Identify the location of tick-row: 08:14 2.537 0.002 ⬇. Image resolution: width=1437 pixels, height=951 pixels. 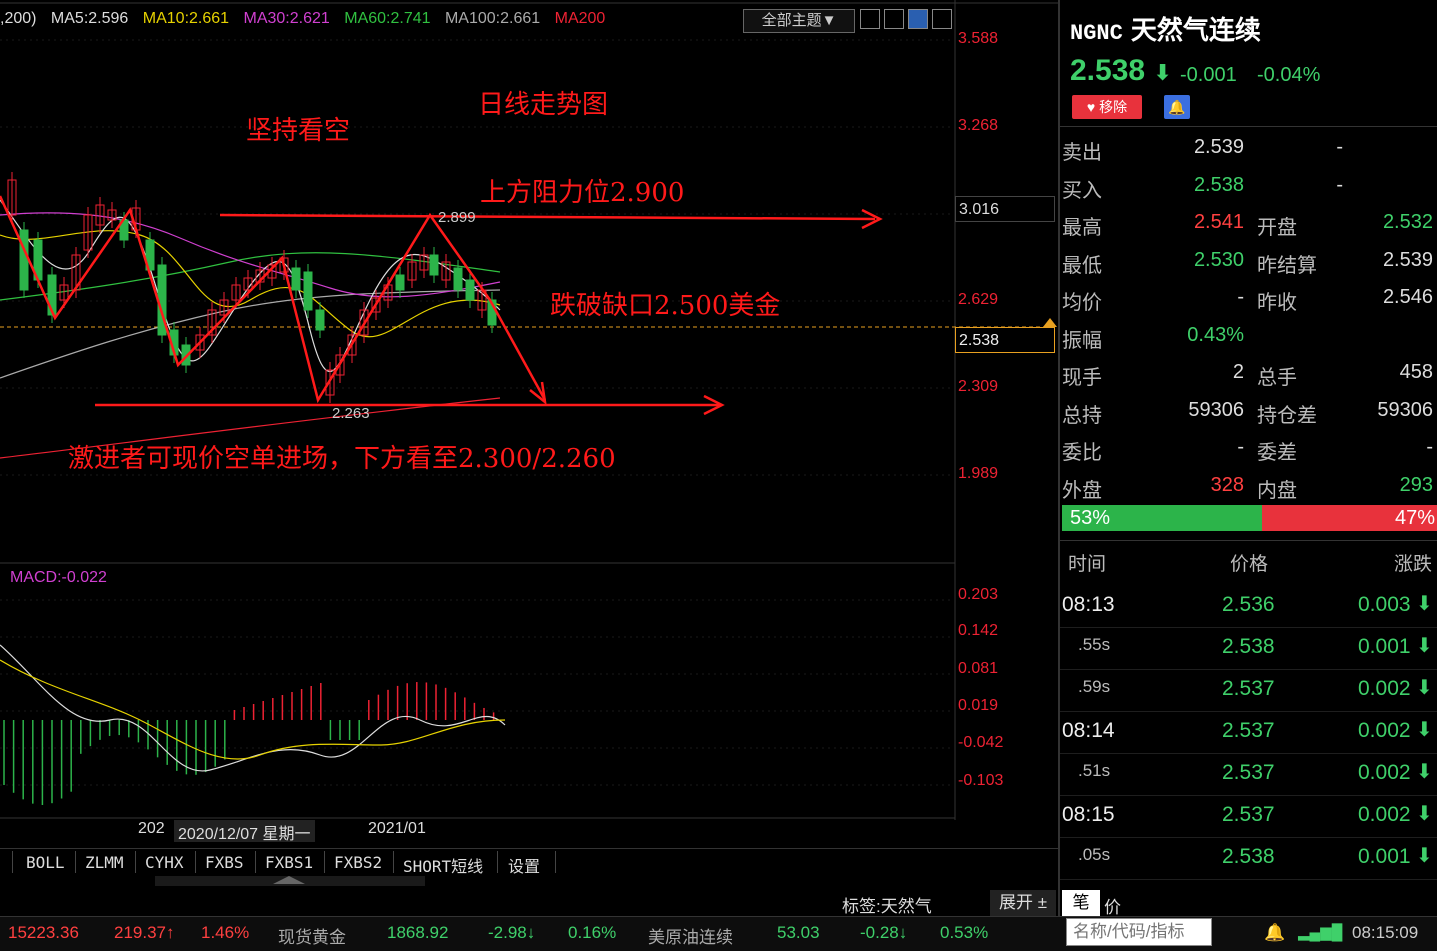
(1248, 732).